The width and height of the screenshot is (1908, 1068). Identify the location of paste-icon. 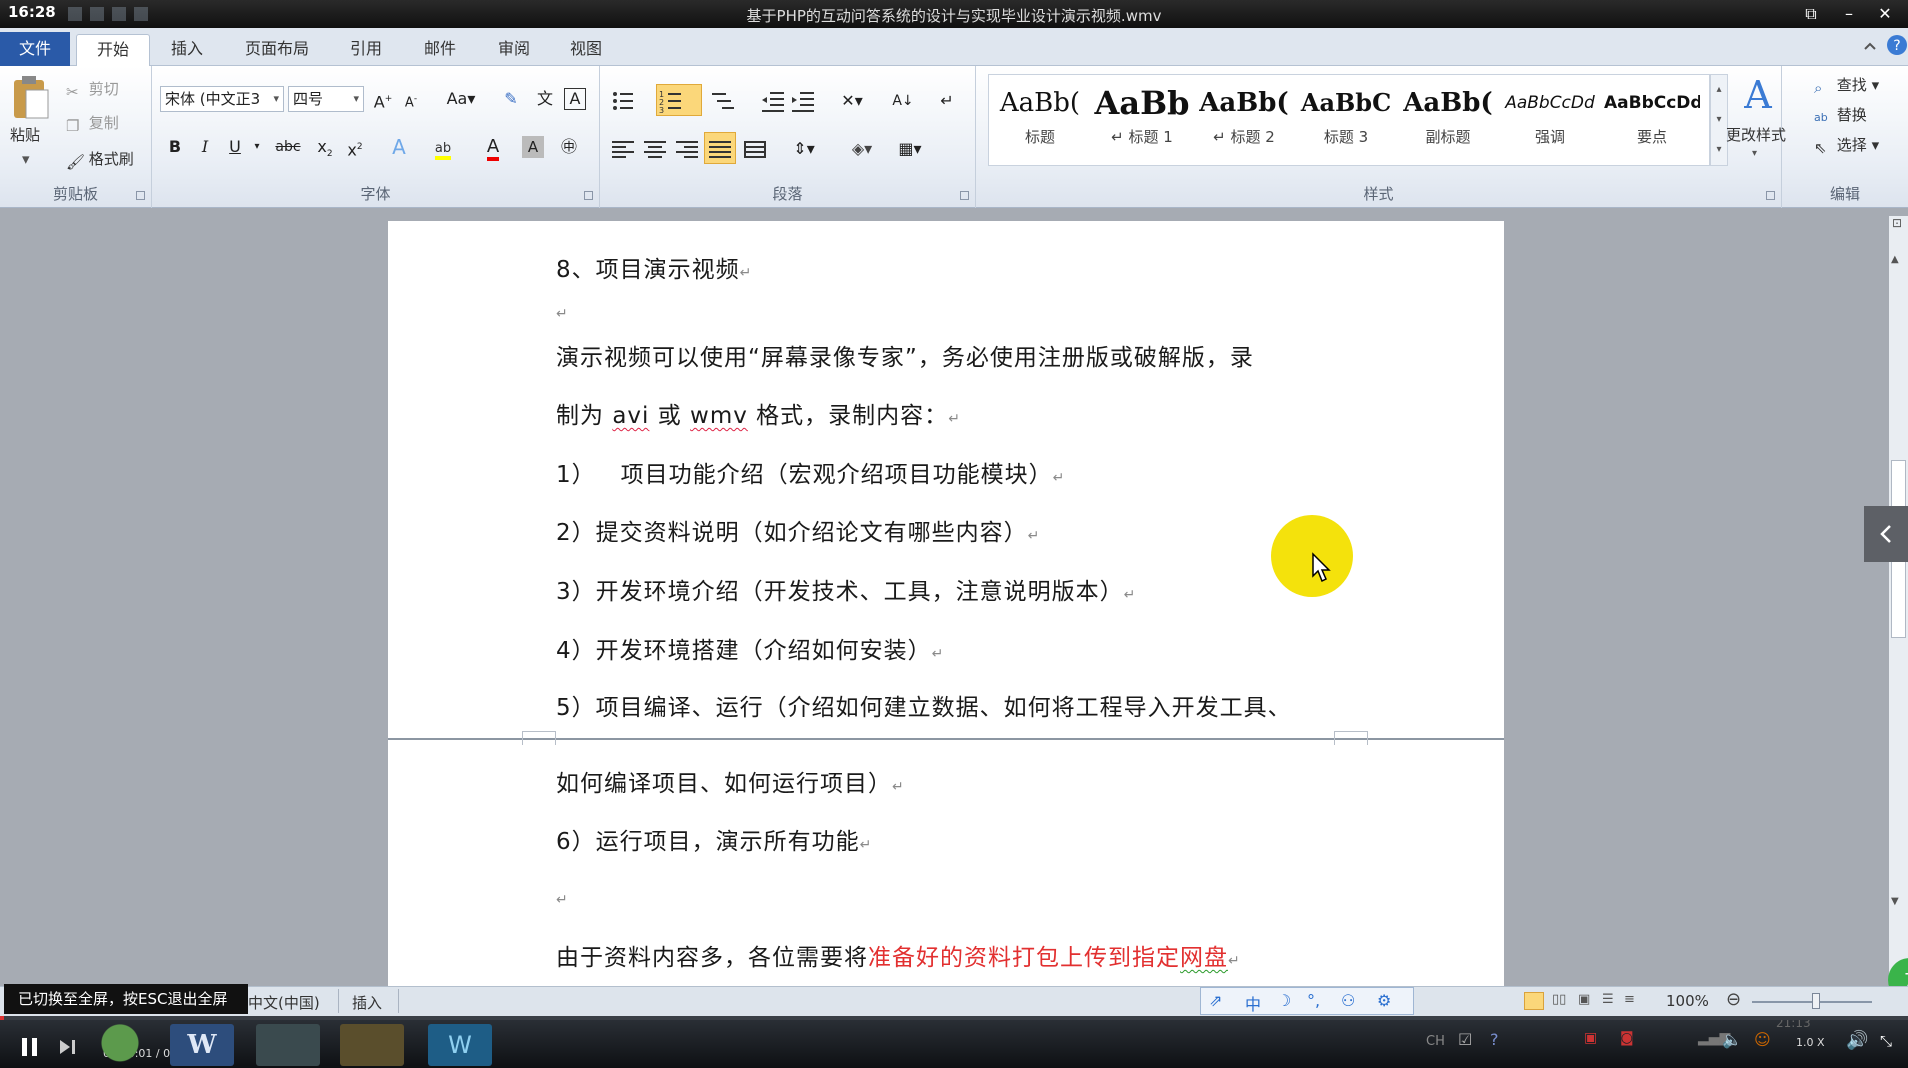
(30, 98).